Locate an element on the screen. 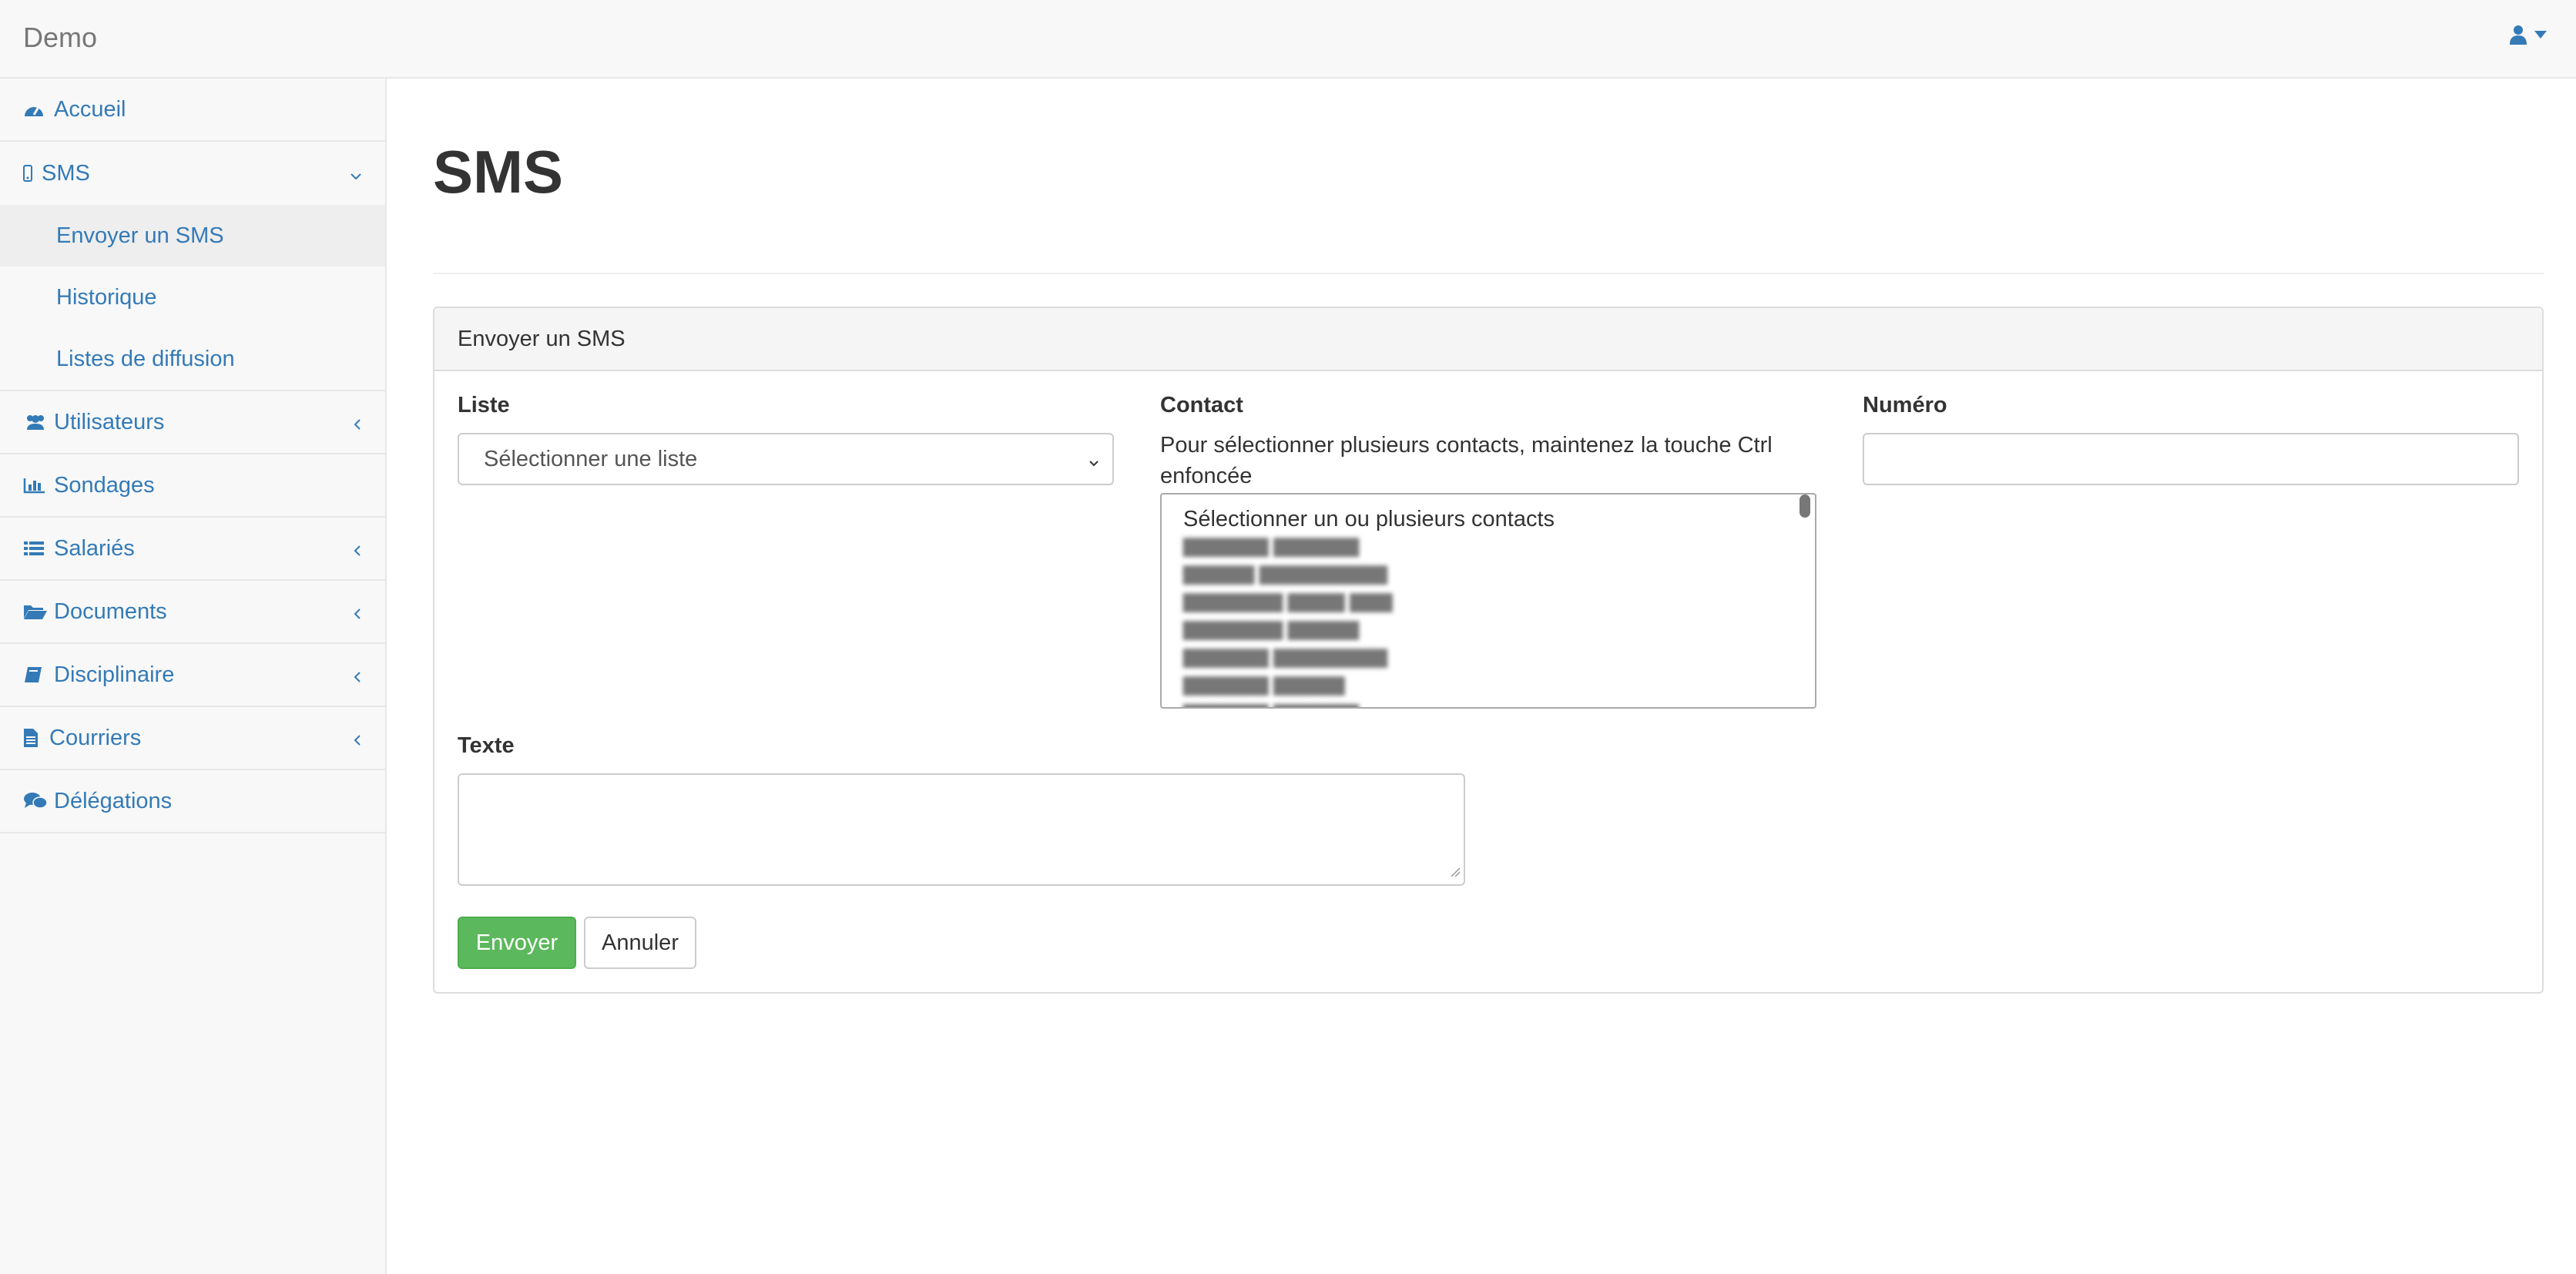 The image size is (2576, 1274). sidebar-item-label: Délégations is located at coordinates (113, 801).